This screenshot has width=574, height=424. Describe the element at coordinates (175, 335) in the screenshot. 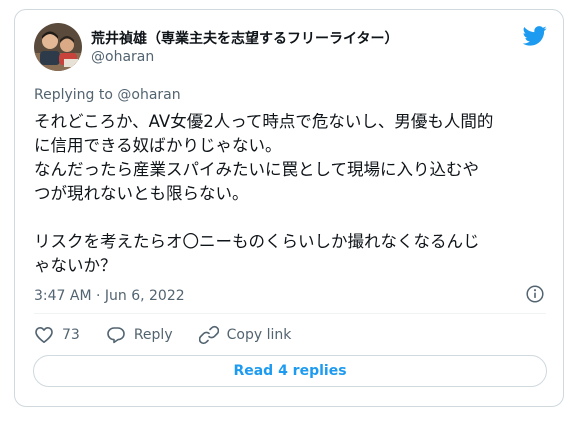

I see `tweet-actions: 73 Reply Copy link` at that location.